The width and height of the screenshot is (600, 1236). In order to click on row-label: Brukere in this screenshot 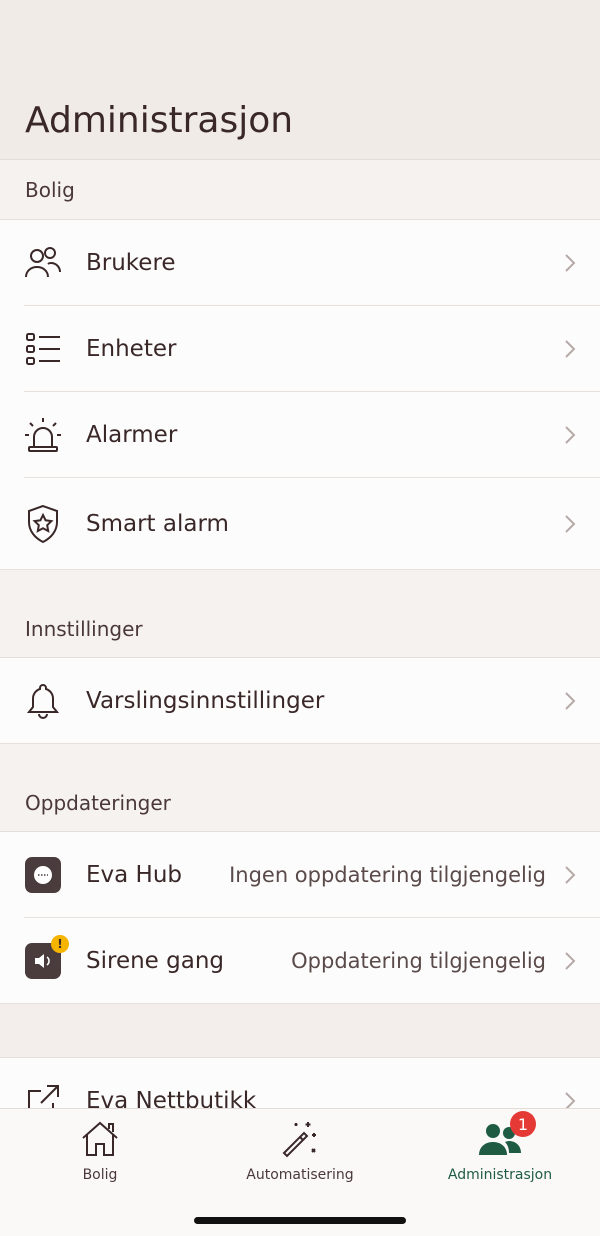, I will do `click(131, 263)`.